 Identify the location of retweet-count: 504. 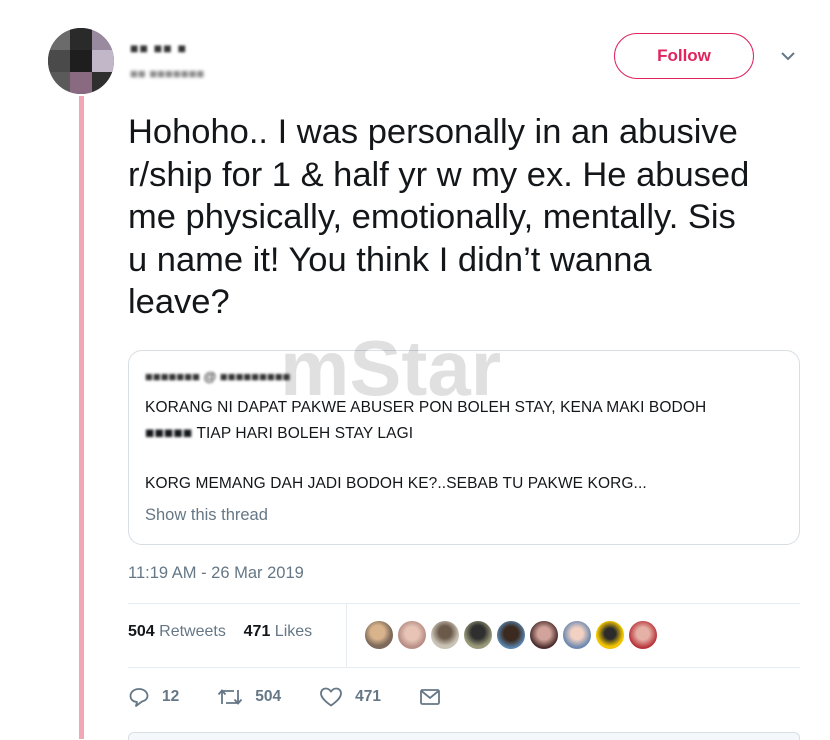
(268, 696).